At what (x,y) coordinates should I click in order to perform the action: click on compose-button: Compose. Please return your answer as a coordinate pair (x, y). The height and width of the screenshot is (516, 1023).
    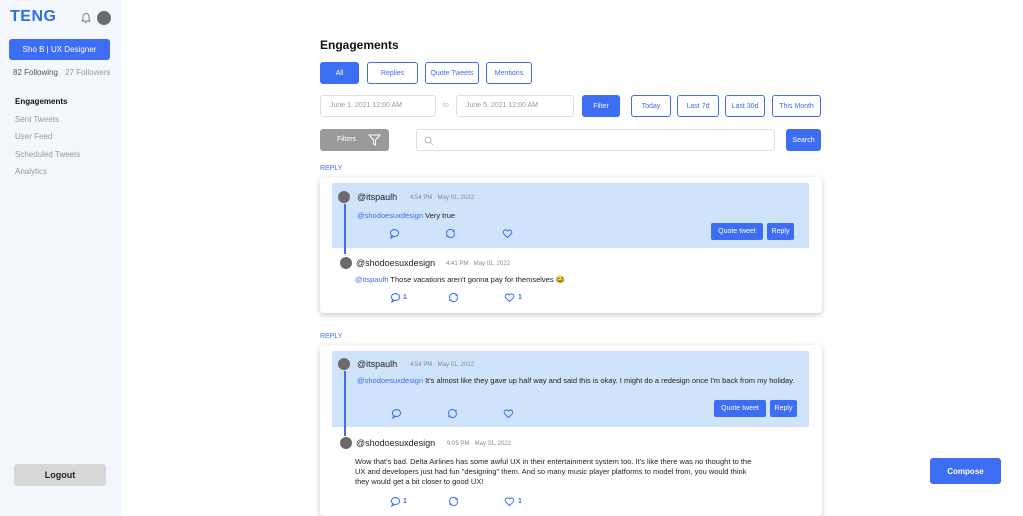
    Looking at the image, I should click on (965, 471).